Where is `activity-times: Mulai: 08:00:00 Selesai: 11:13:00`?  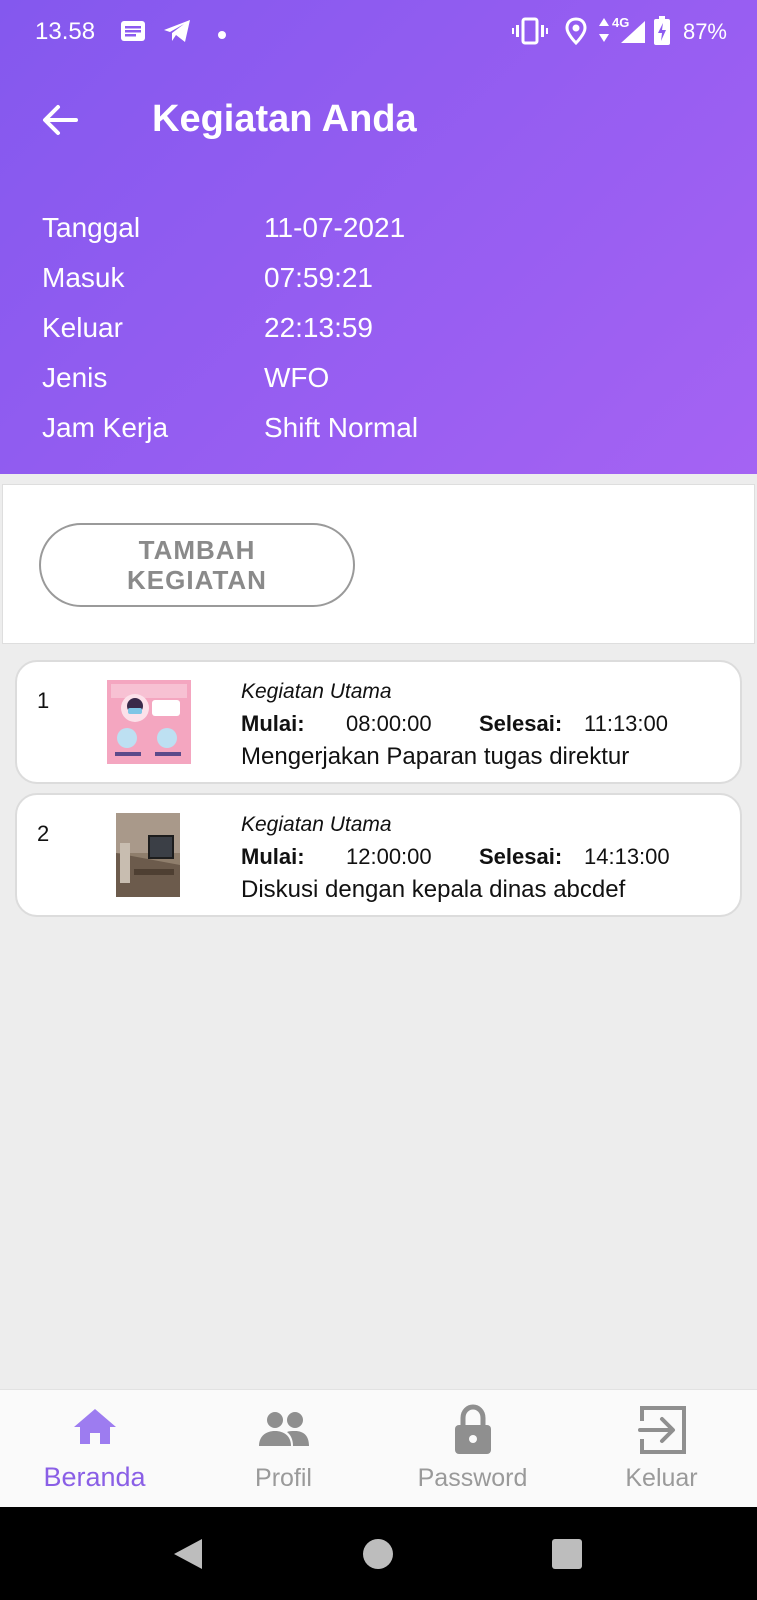
activity-times: Mulai: 08:00:00 Selesai: 11:13:00 is located at coordinates (481, 725).